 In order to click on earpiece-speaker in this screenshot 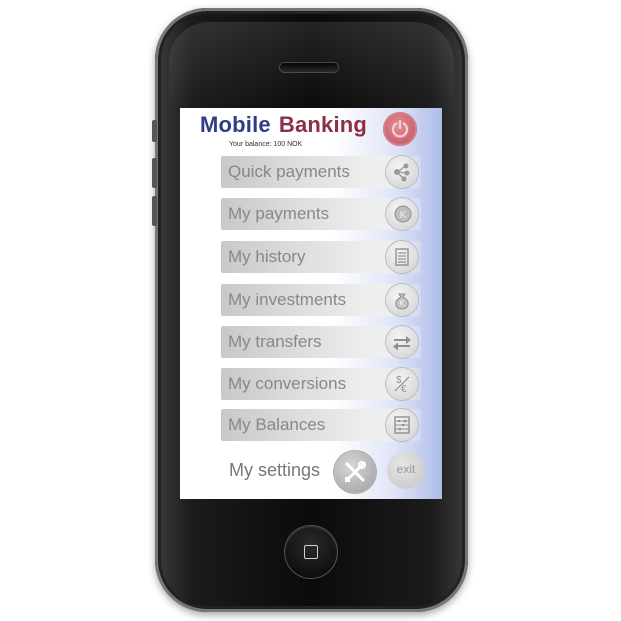, I will do `click(309, 67)`.